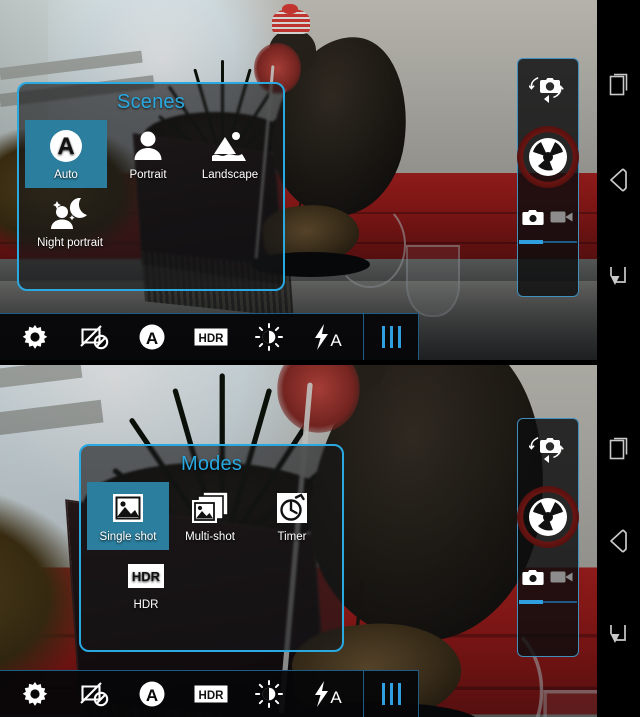 The width and height of the screenshot is (640, 717). I want to click on mode-tile-multi-shot: Multi-shot, so click(210, 516).